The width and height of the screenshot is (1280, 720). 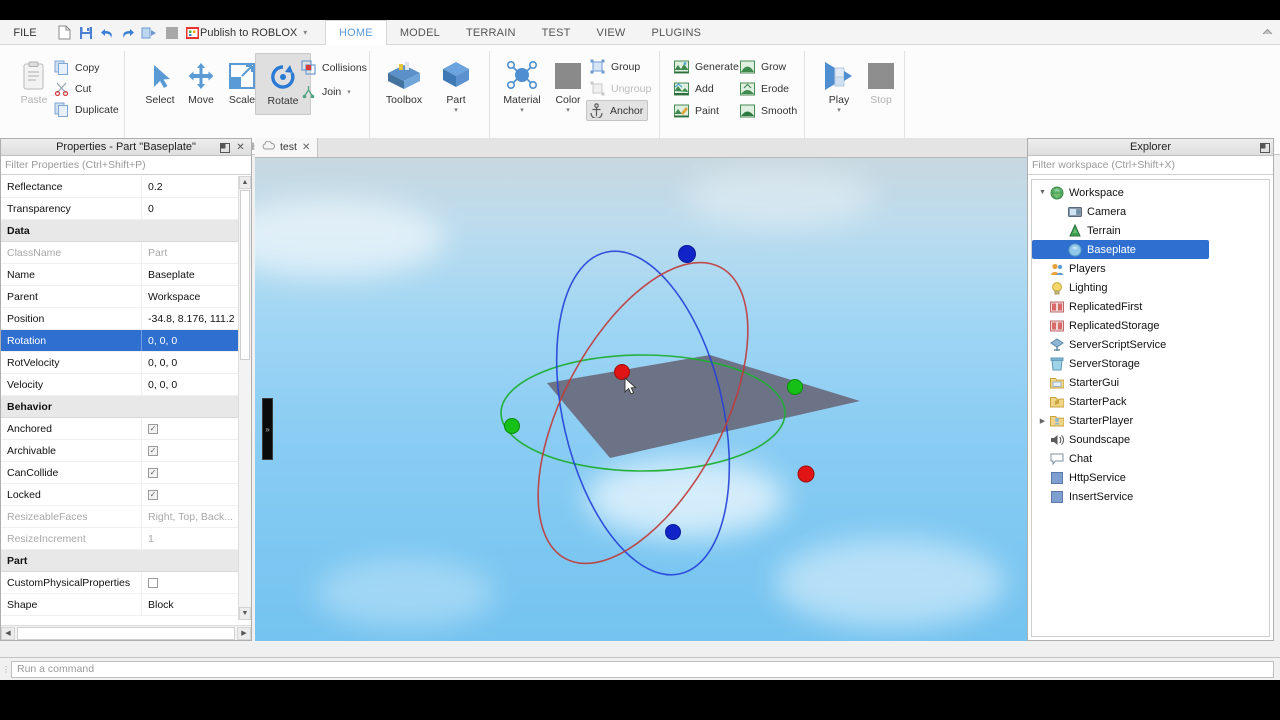 I want to click on property-value, so click(x=196, y=582).